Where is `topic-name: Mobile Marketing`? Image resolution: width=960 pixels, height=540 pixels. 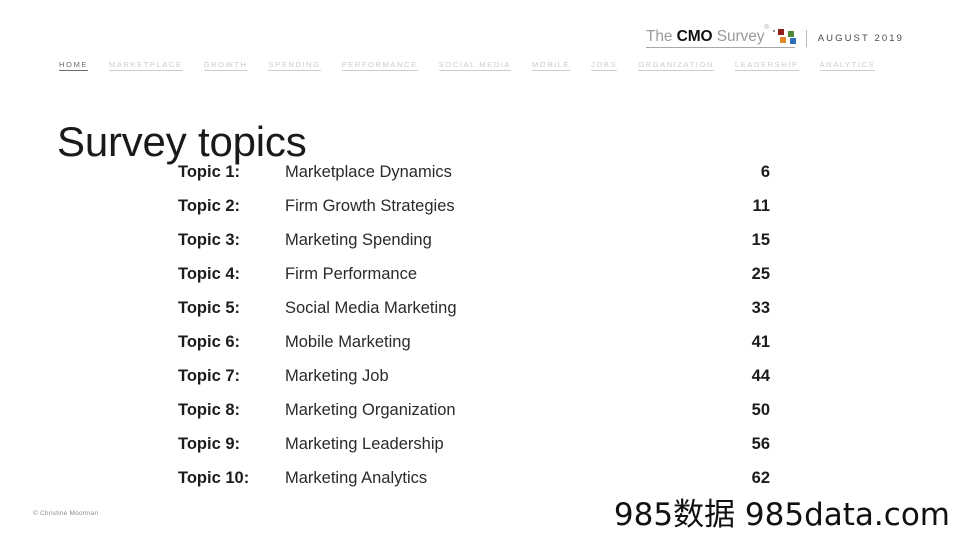
topic-name: Mobile Marketing is located at coordinates (348, 342).